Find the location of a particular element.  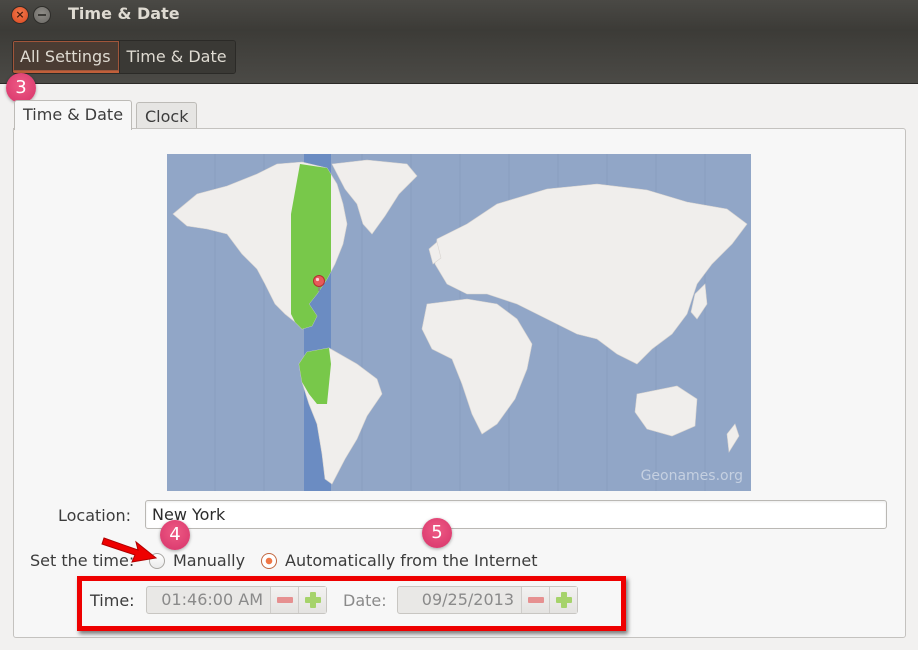

time-date-breadcrumb: Time & Date is located at coordinates (176, 57).